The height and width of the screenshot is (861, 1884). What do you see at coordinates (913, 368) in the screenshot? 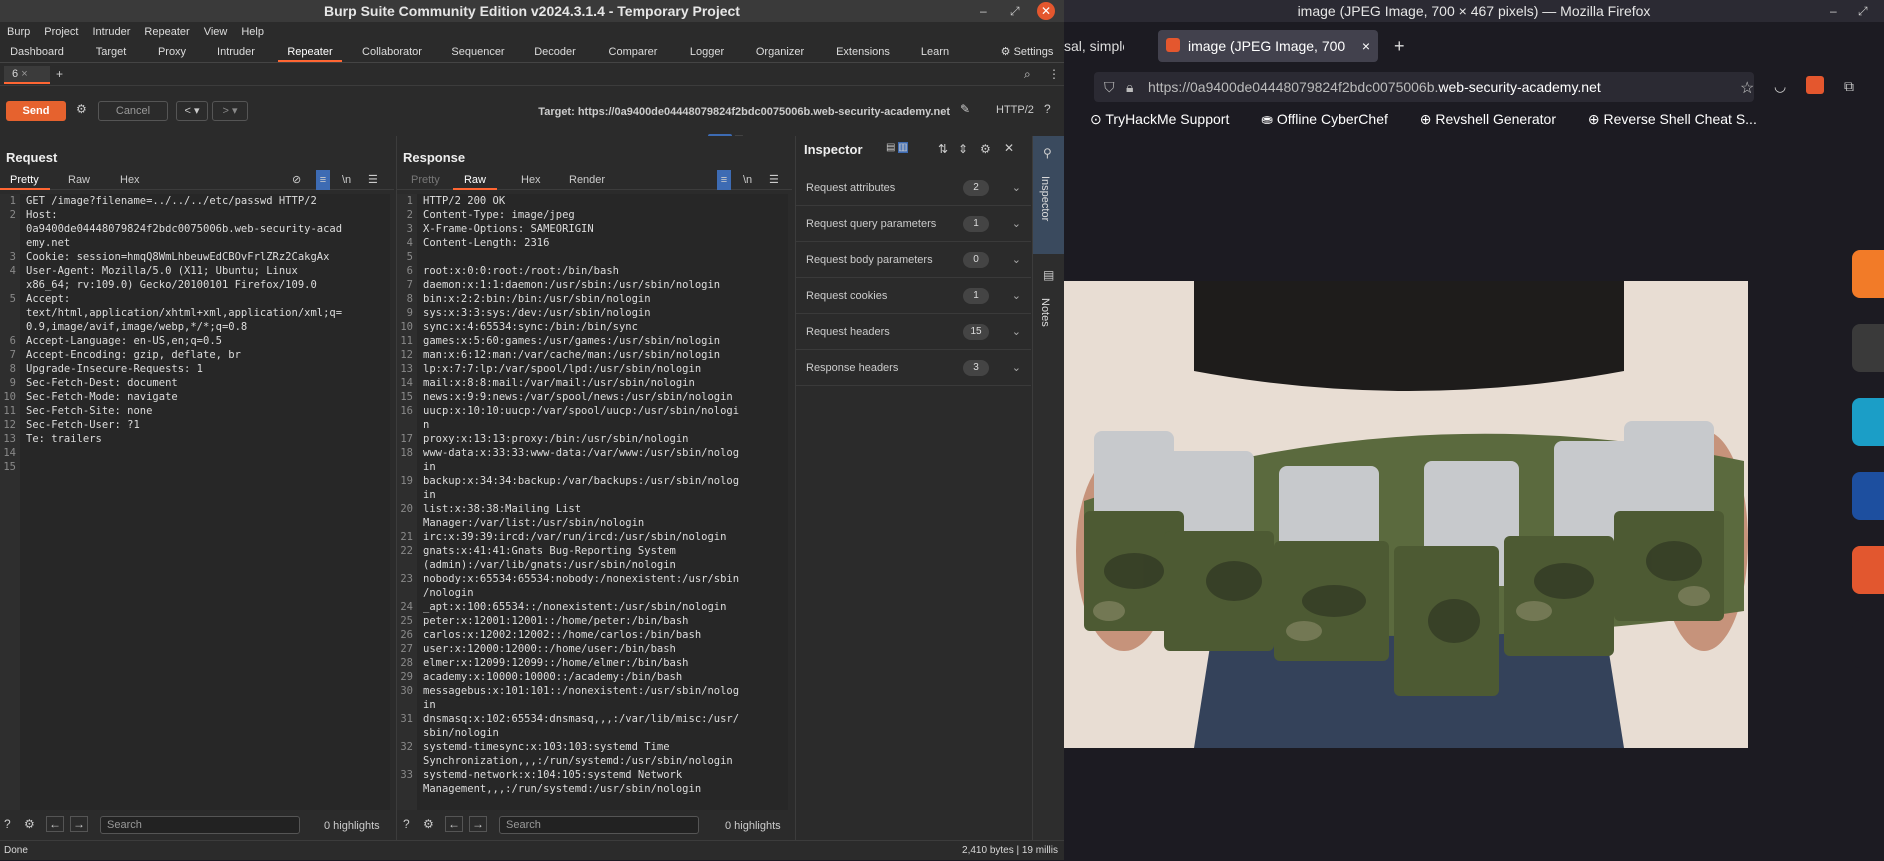
I see `inspector-row: Response headers 3 ⌄` at bounding box center [913, 368].